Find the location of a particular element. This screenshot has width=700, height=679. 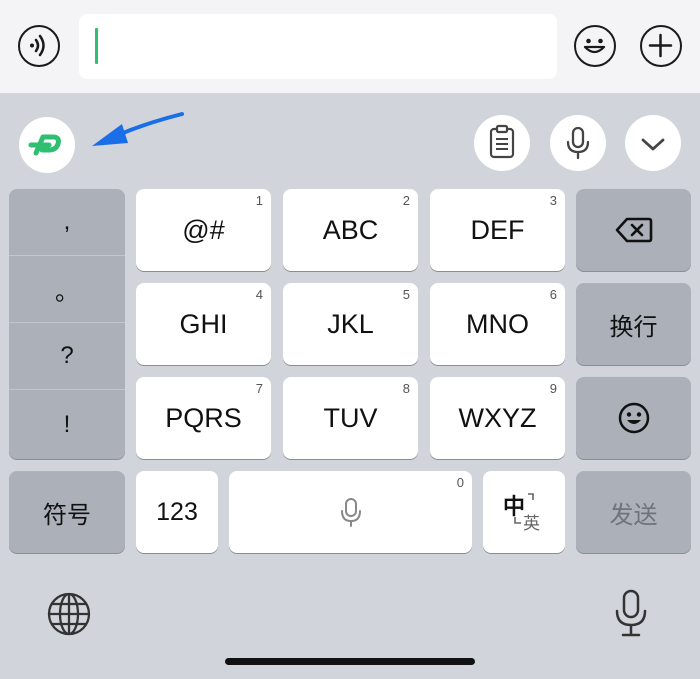

key-4: GHI 4 is located at coordinates (203, 324).